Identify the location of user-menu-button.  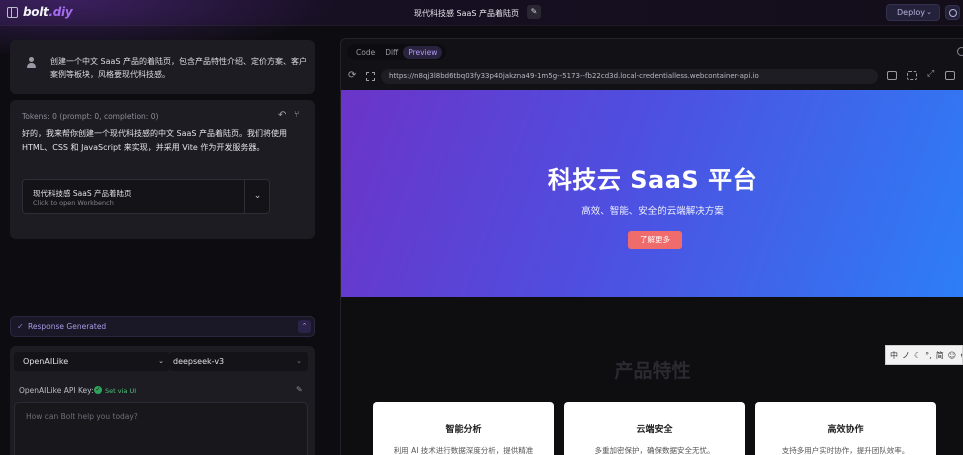
(952, 12).